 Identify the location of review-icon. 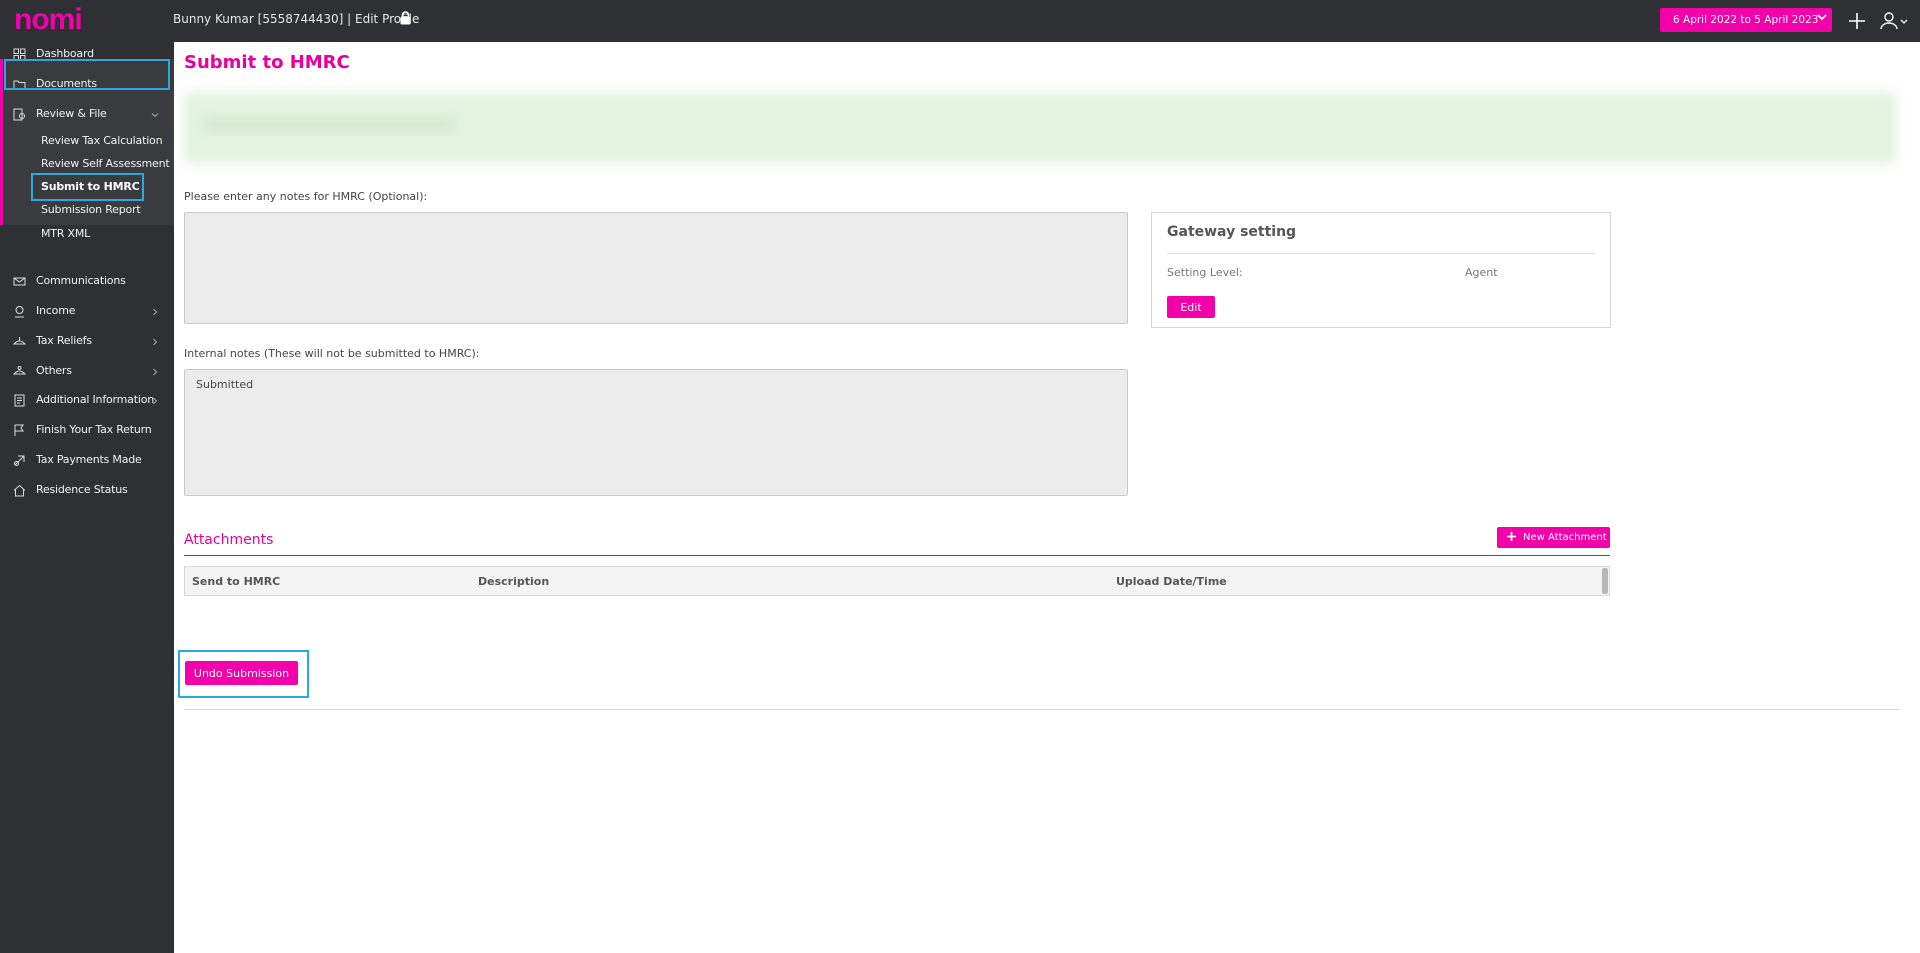
(19, 114).